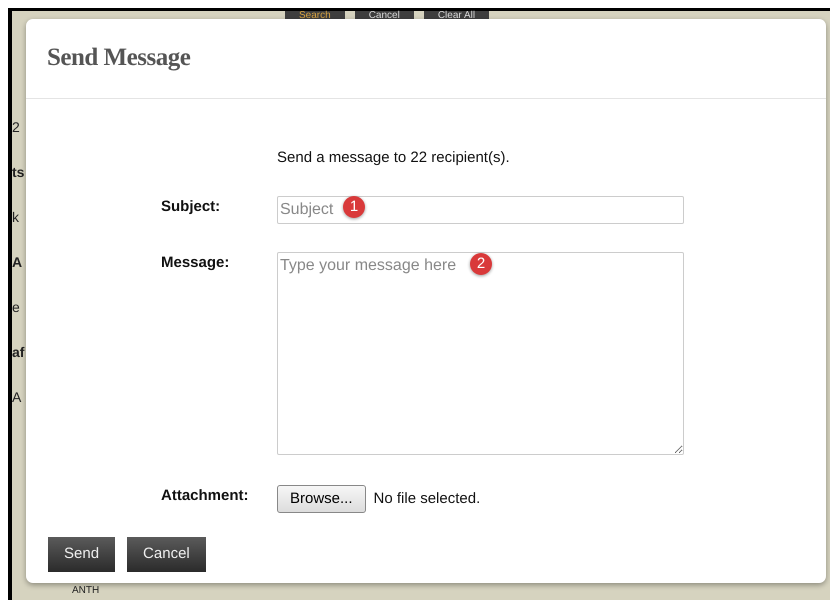 This screenshot has height=600, width=830. Describe the element at coordinates (119, 58) in the screenshot. I see `dialog-title: Send Message` at that location.